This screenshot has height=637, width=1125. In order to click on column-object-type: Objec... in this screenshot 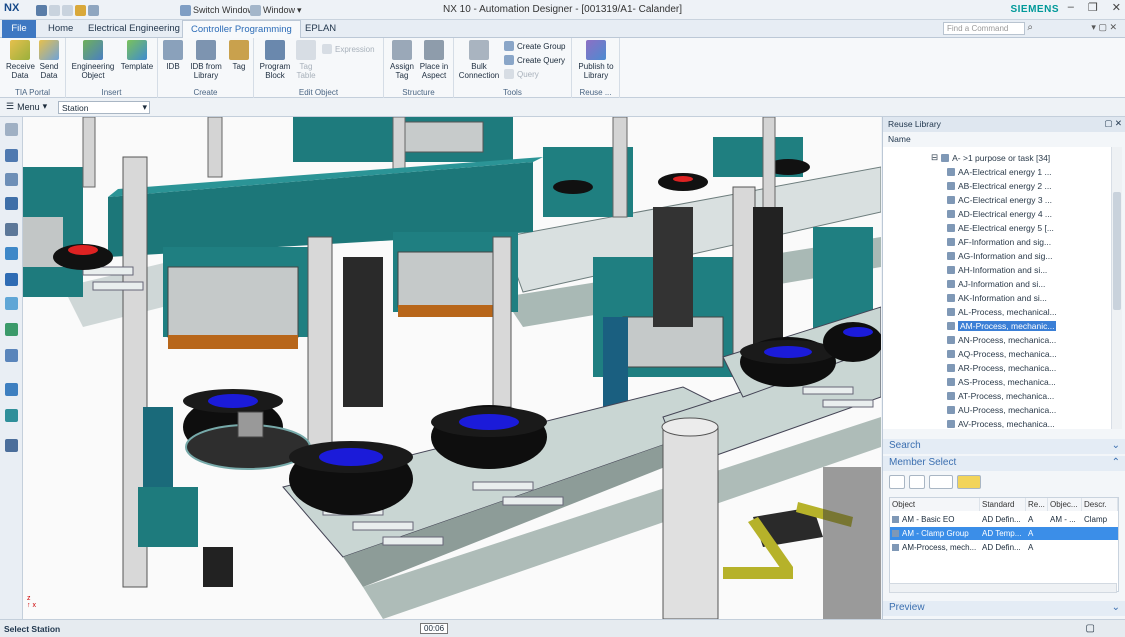, I will do `click(1065, 504)`.